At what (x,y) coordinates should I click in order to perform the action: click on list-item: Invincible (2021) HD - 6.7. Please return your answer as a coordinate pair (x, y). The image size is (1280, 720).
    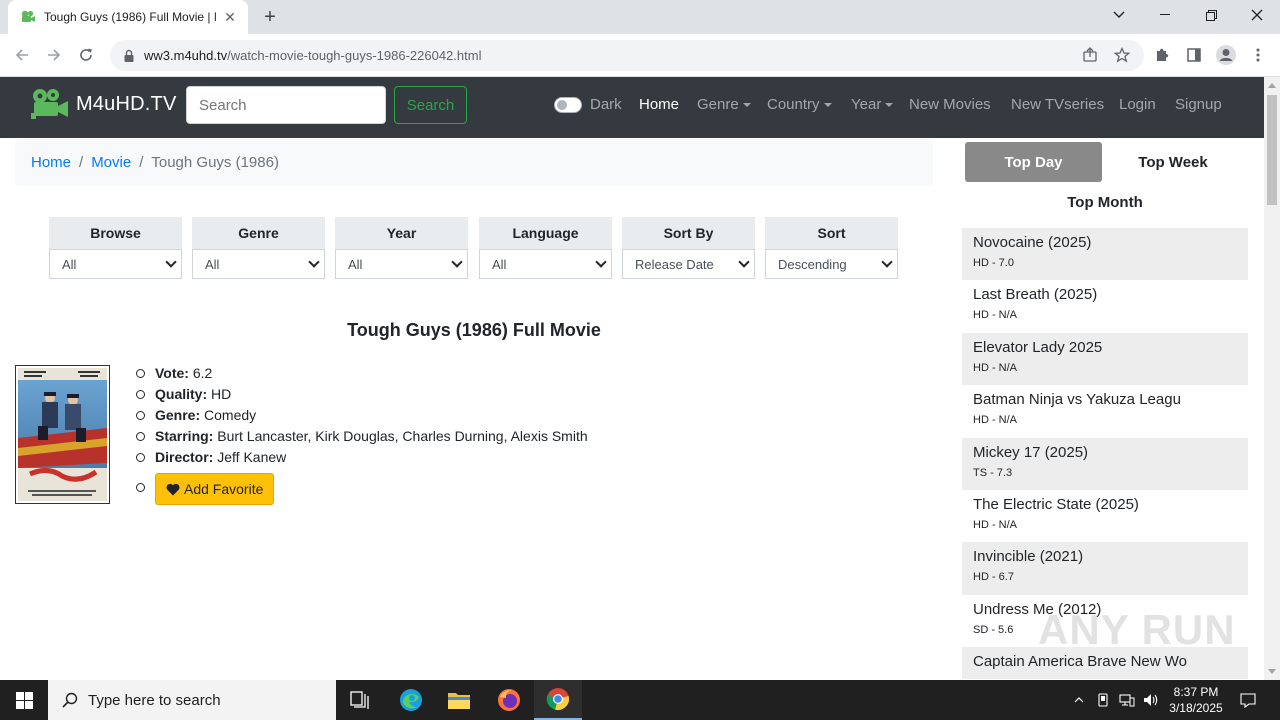
    Looking at the image, I should click on (1105, 568).